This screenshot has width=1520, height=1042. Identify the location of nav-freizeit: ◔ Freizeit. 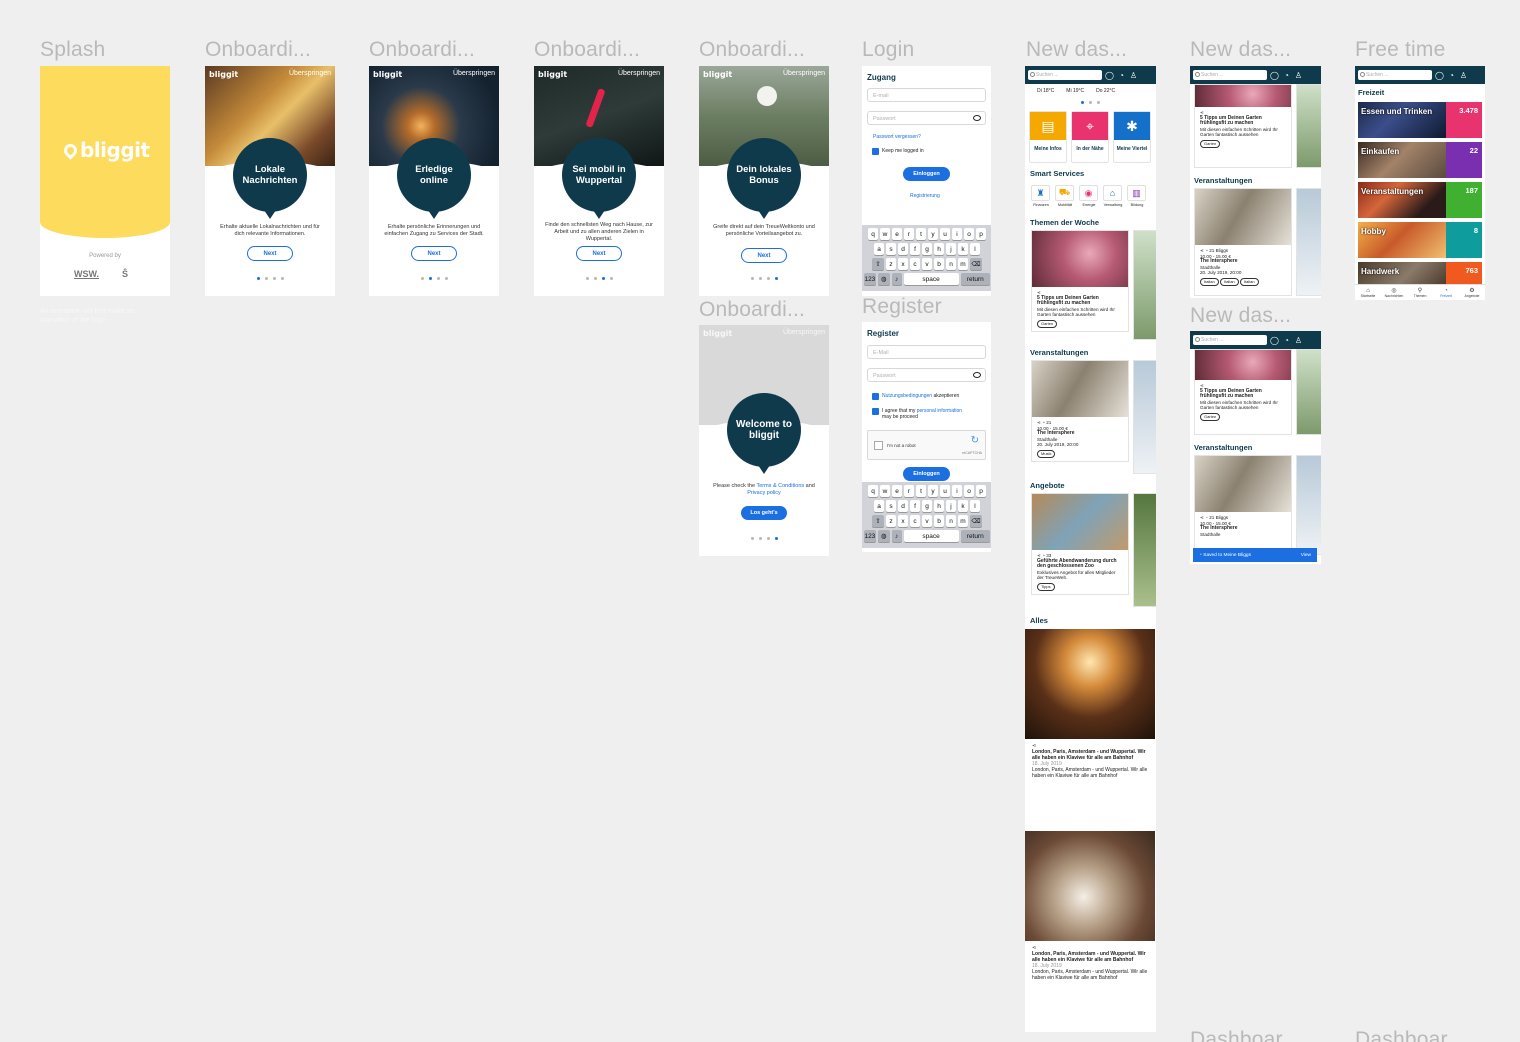
(1446, 293).